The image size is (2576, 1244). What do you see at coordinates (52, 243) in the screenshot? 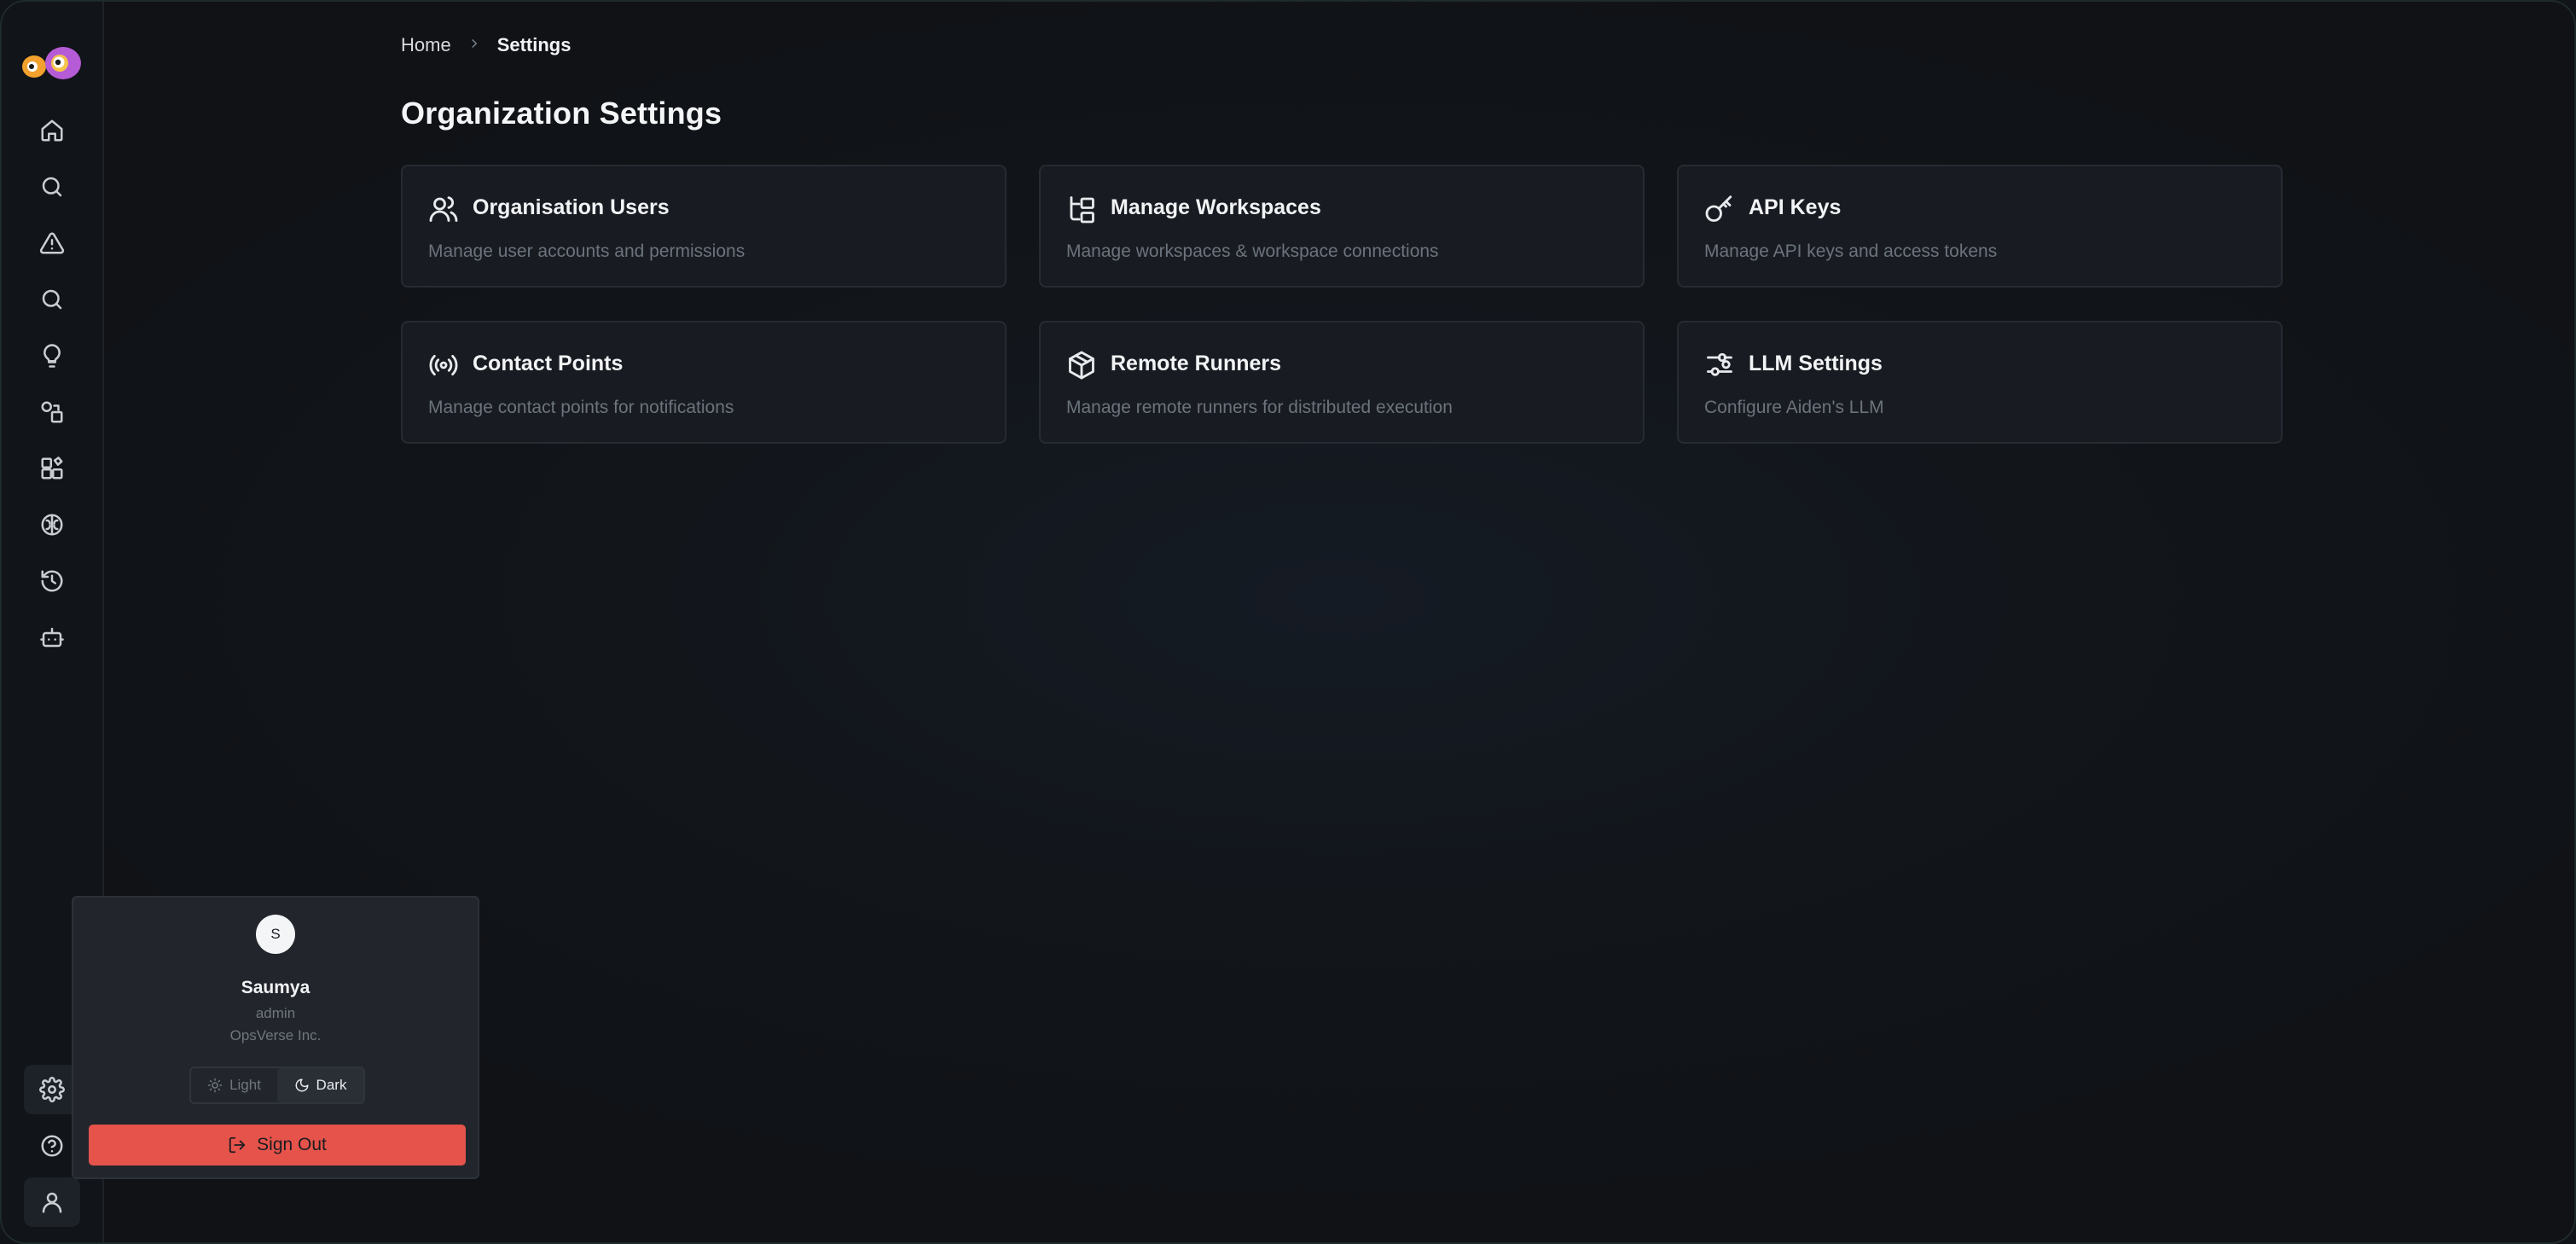
I see `alert-triangle-icon` at bounding box center [52, 243].